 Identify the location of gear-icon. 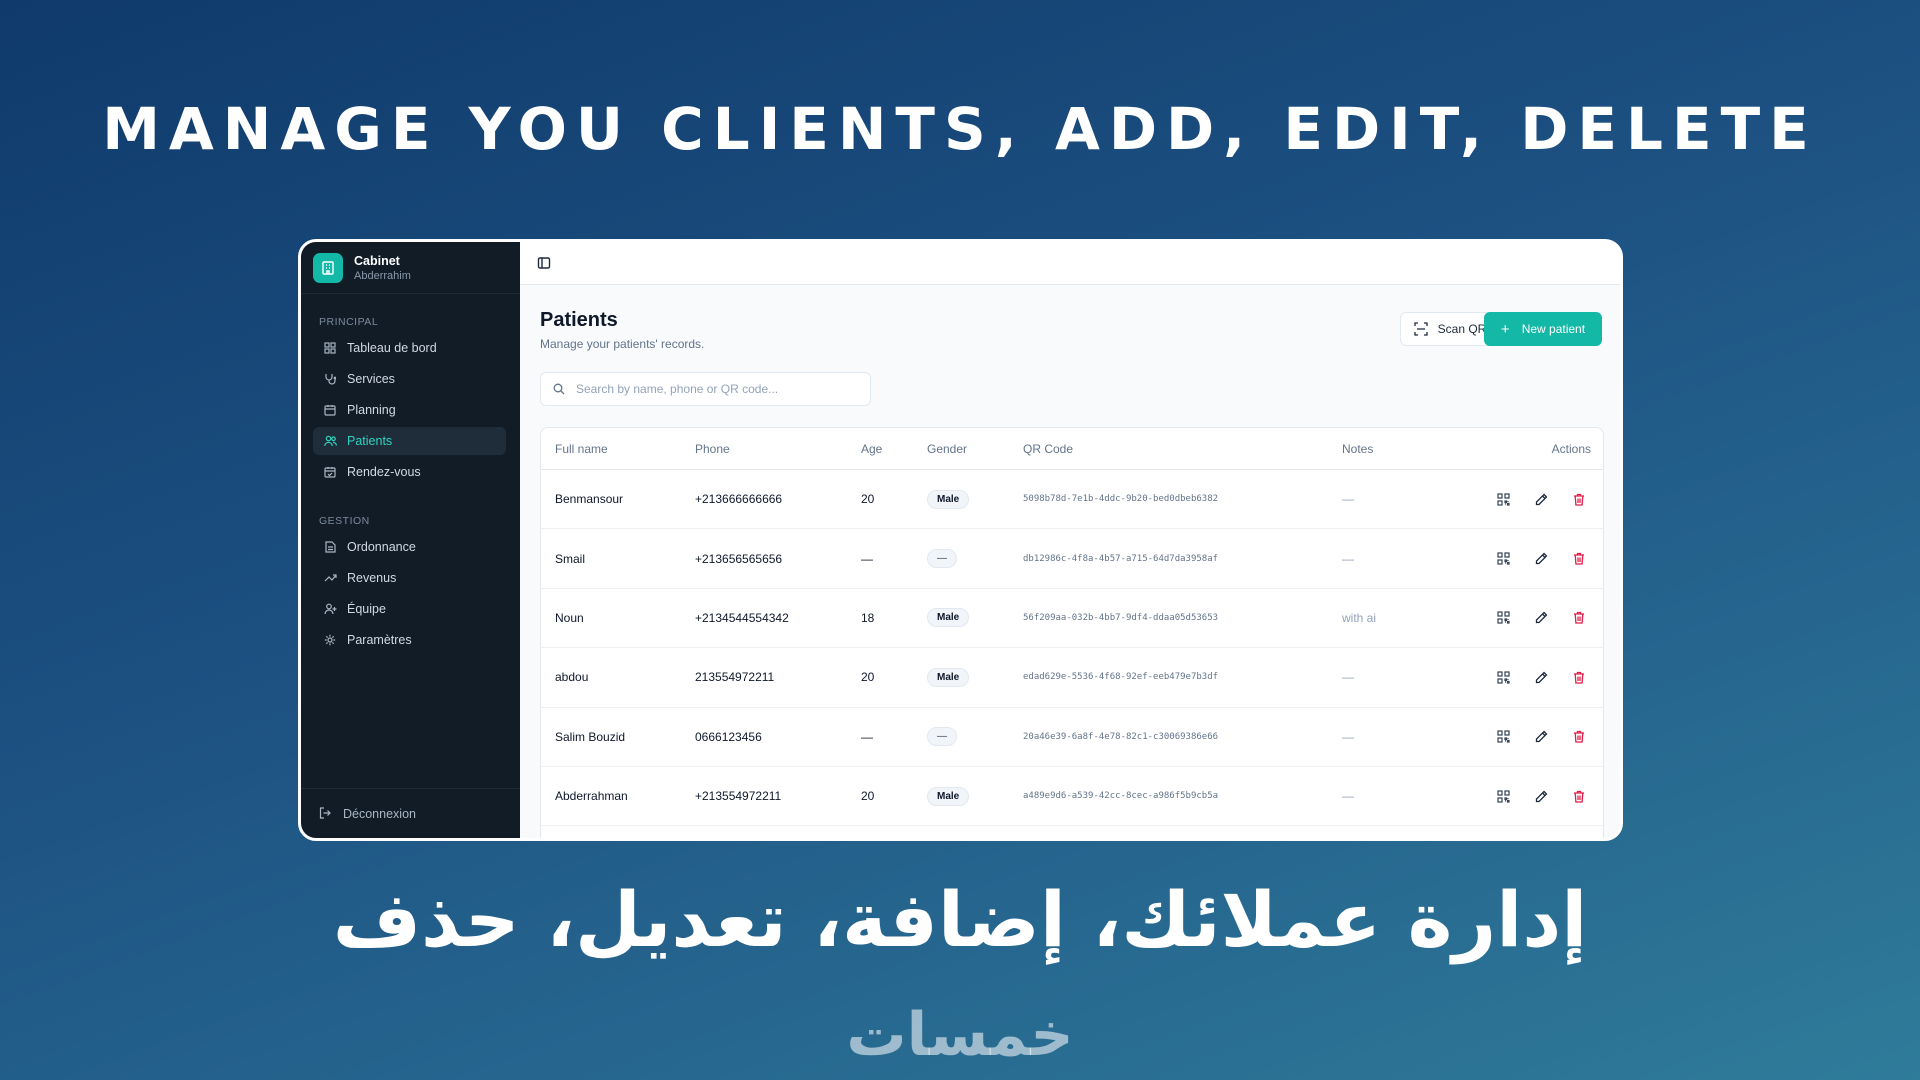
(330, 640).